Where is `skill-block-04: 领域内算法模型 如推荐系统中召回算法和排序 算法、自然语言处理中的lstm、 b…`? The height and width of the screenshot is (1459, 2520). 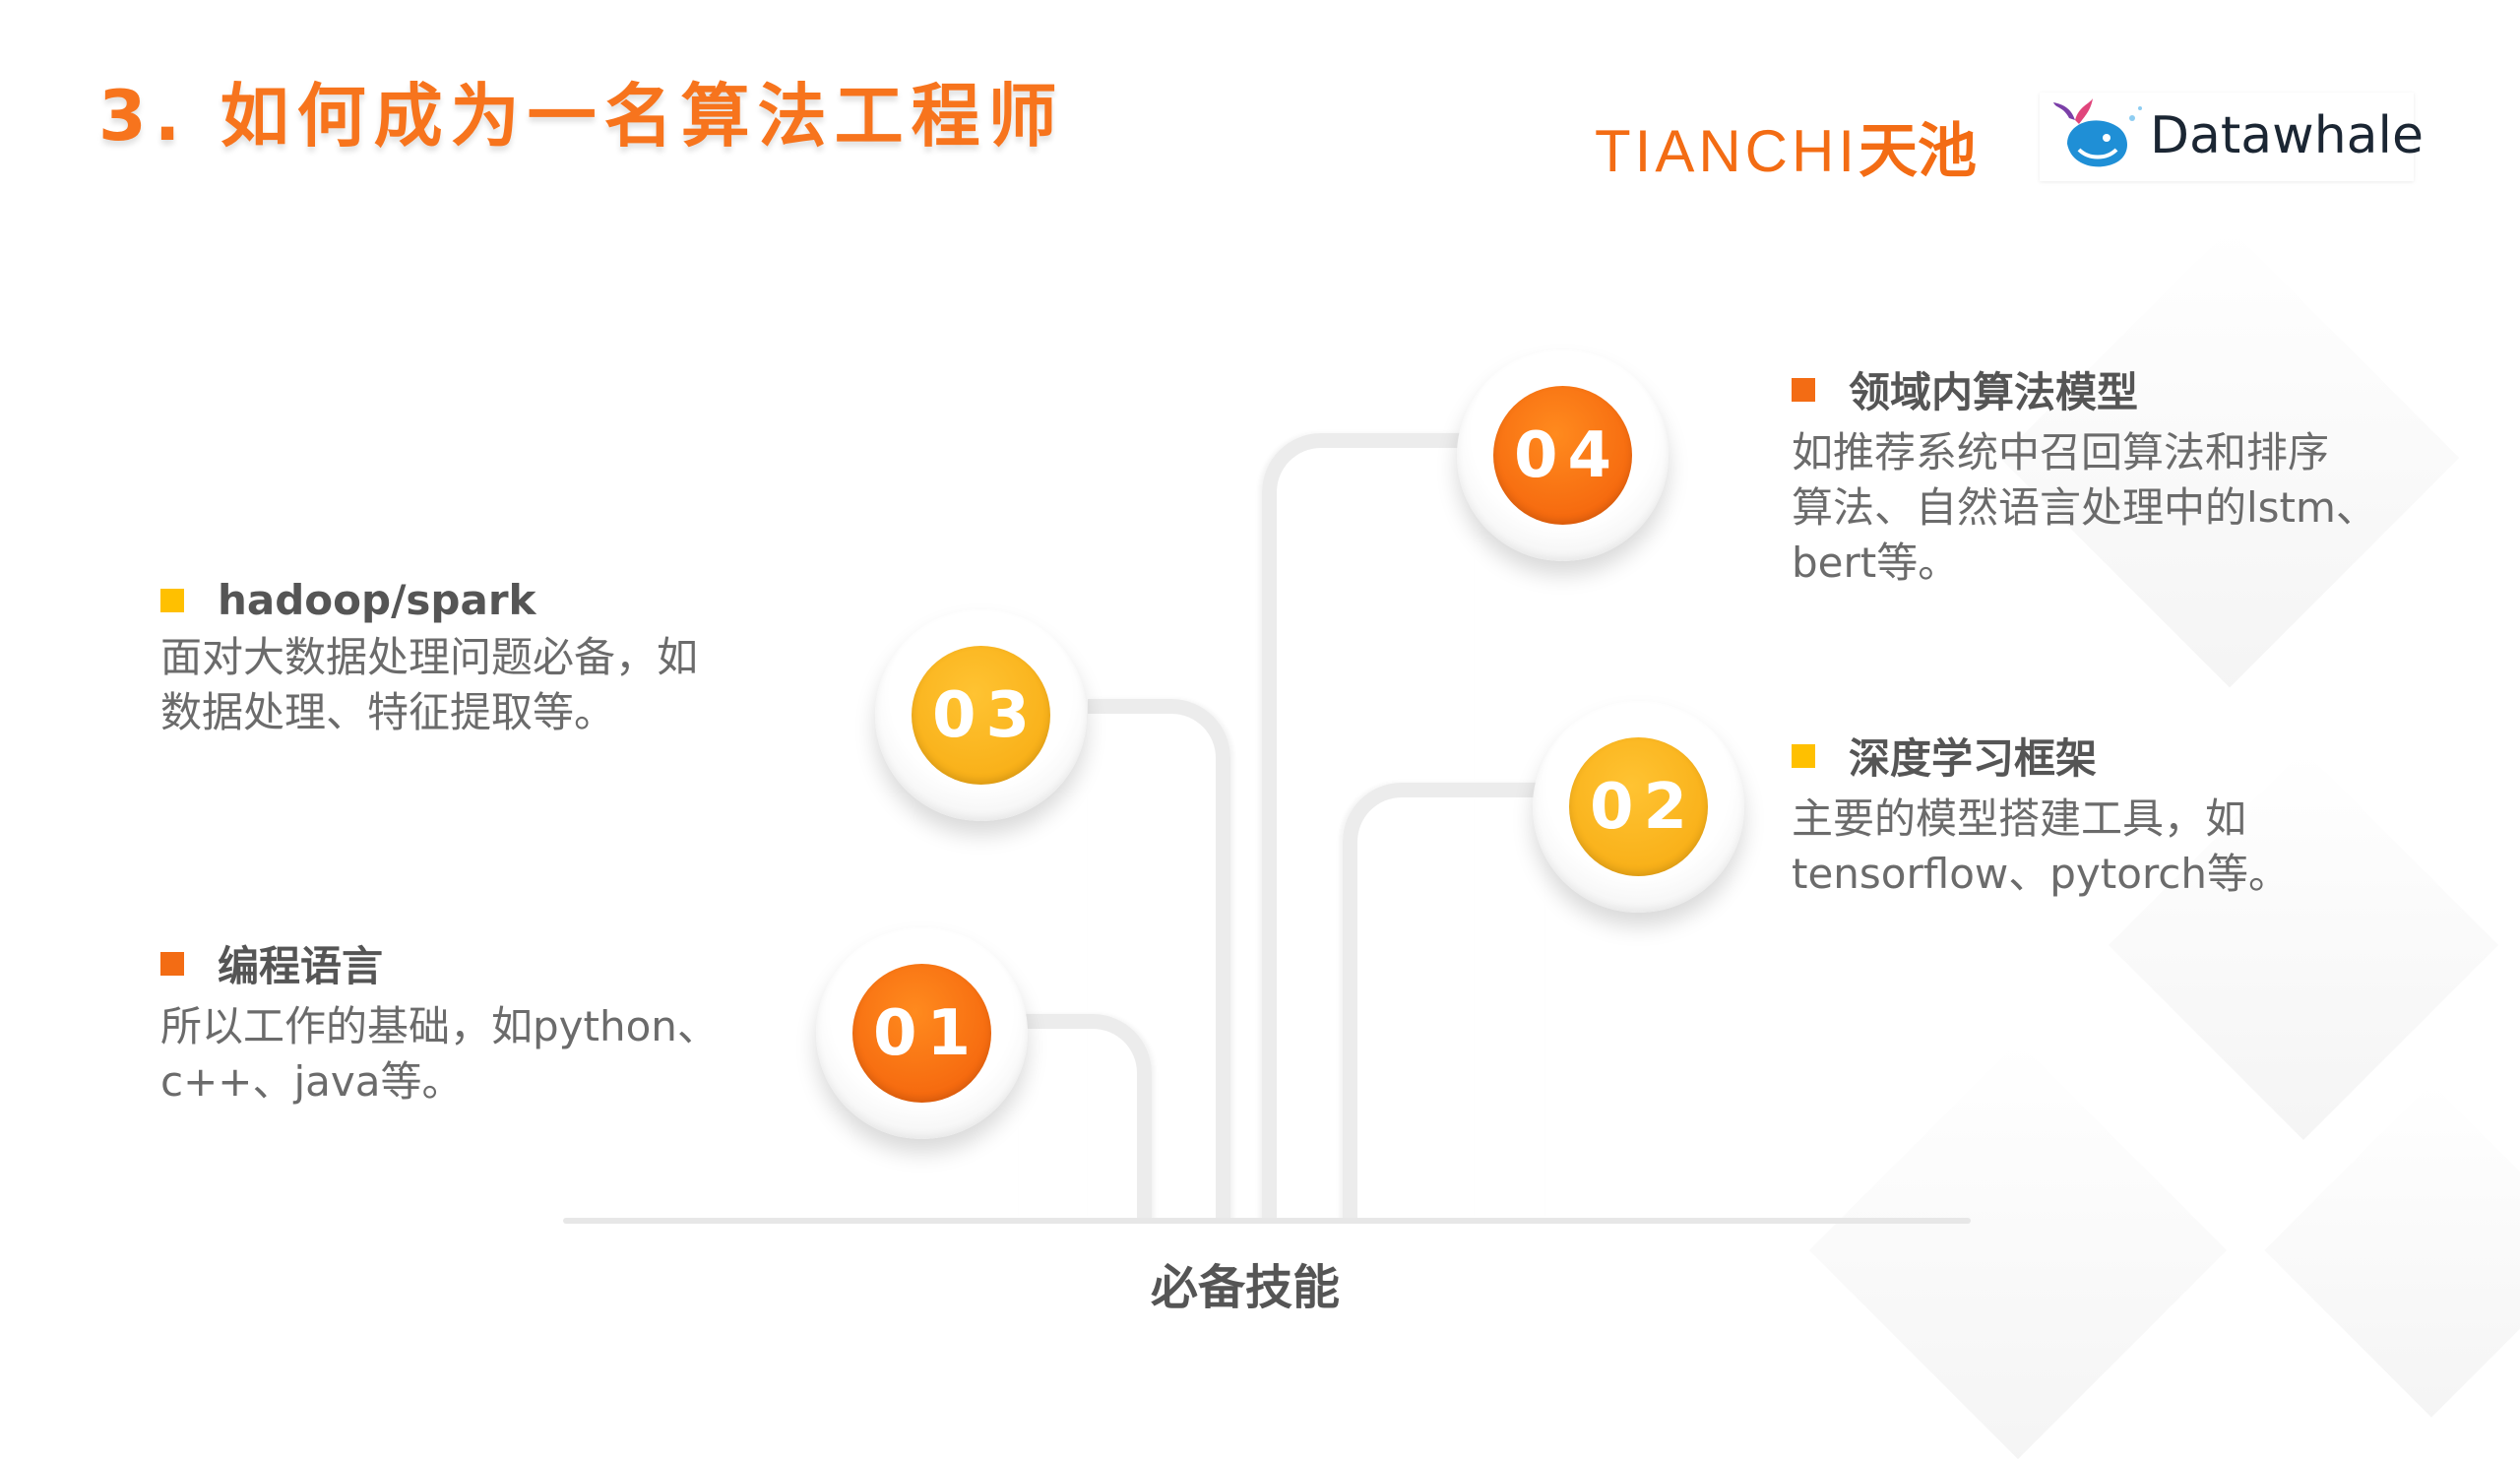
skill-block-04: 领域内算法模型 如推荐系统中召回算法和排序 算法、自然语言处理中的lstm、 b… is located at coordinates (2084, 475).